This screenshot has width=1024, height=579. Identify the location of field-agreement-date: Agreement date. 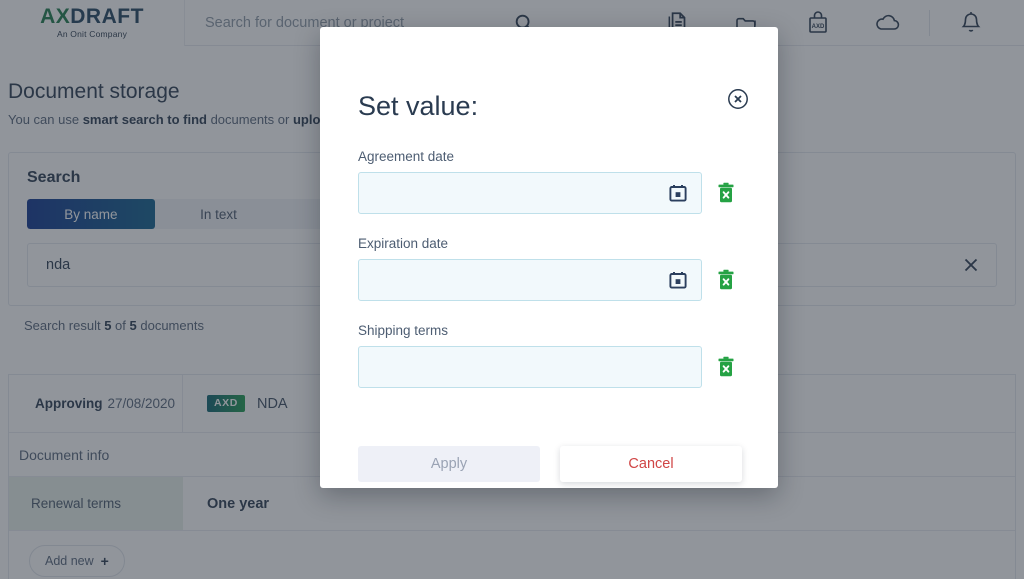
(551, 181).